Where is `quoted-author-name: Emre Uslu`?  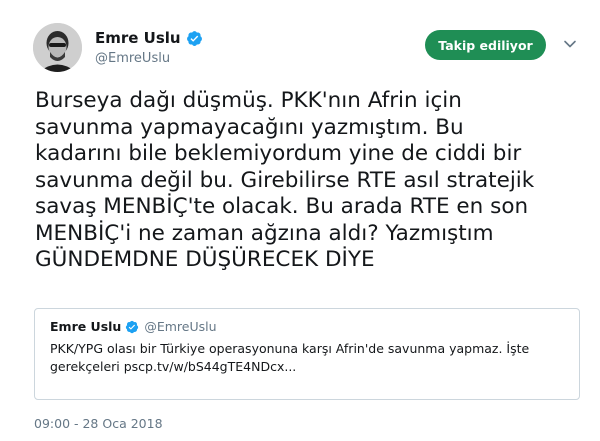 quoted-author-name: Emre Uslu is located at coordinates (86, 326).